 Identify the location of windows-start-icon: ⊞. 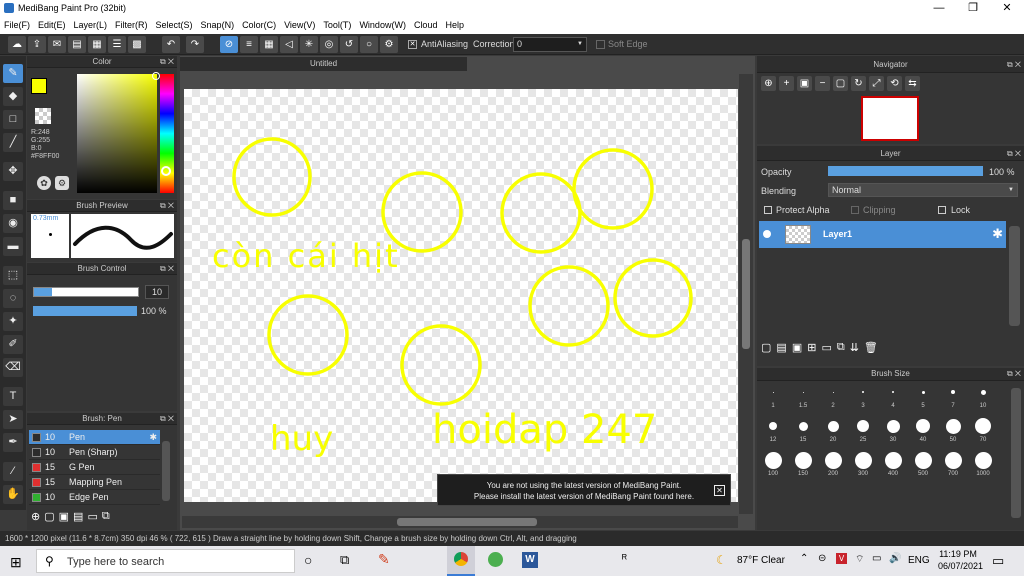
(16, 562).